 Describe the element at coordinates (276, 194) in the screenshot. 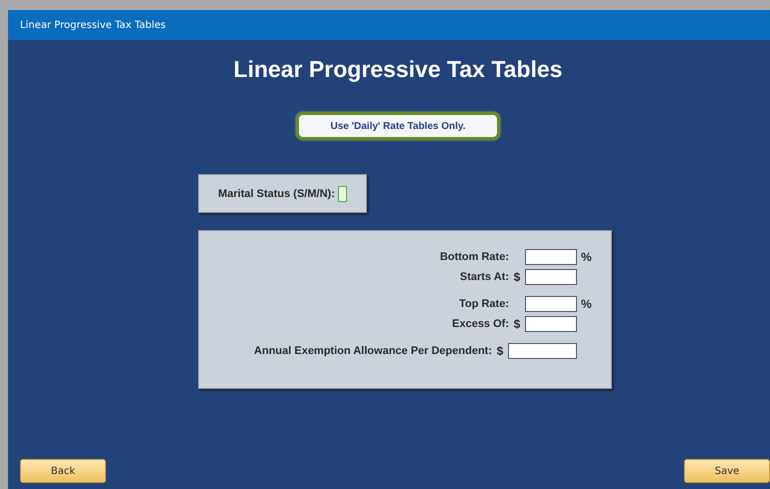

I see `marital-status-label: Marital Status (S/M/N):` at that location.